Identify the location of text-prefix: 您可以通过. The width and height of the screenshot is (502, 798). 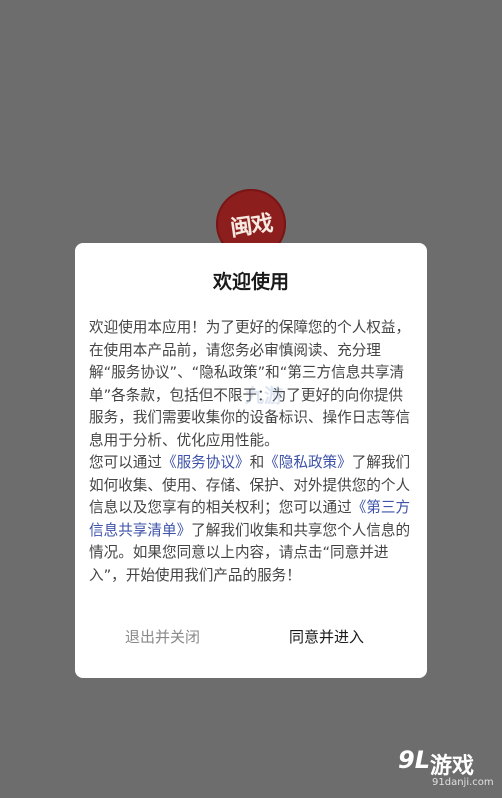
(125, 462).